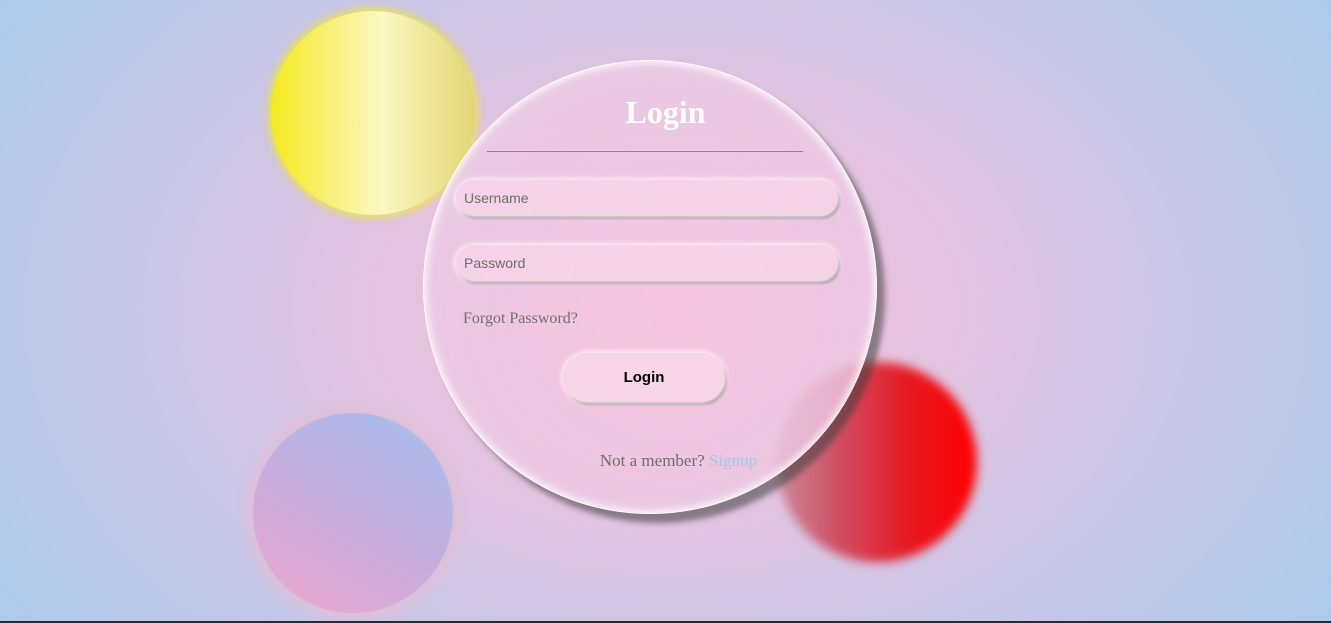 This screenshot has height=623, width=1331. I want to click on forgot-password-link: Forgot Password?, so click(520, 319).